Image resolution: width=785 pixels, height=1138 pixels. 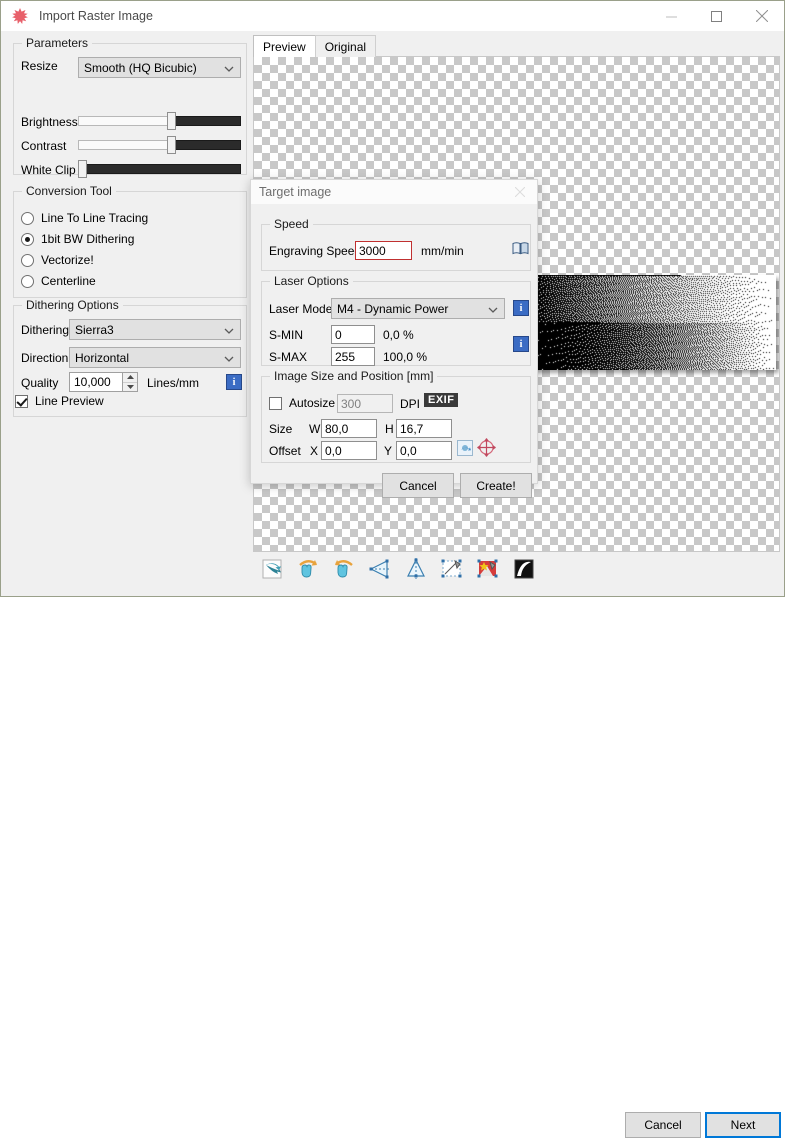 I want to click on radio-centerline: Centerline, so click(x=58, y=281).